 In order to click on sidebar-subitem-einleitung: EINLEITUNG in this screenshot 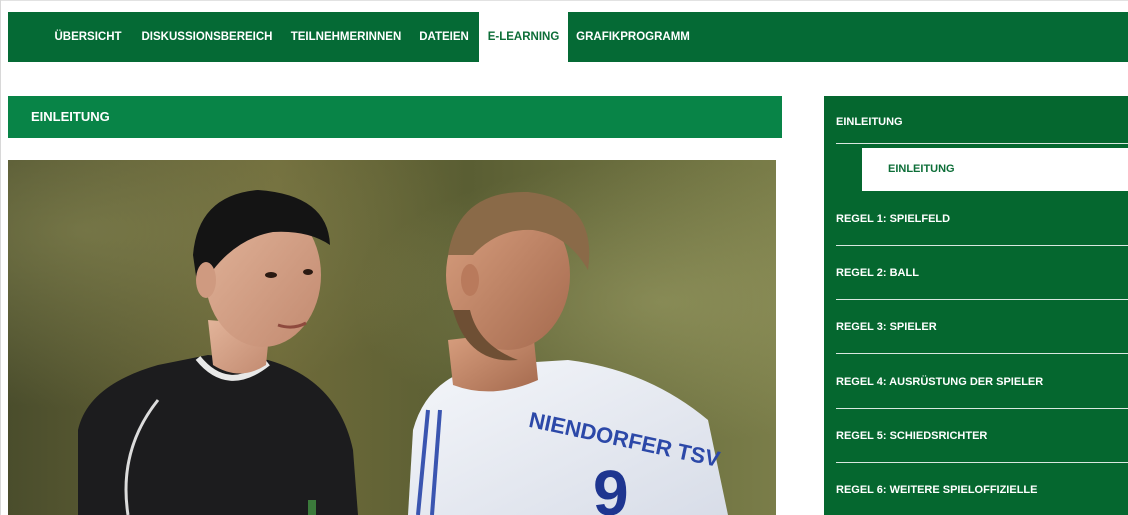, I will do `click(995, 169)`.